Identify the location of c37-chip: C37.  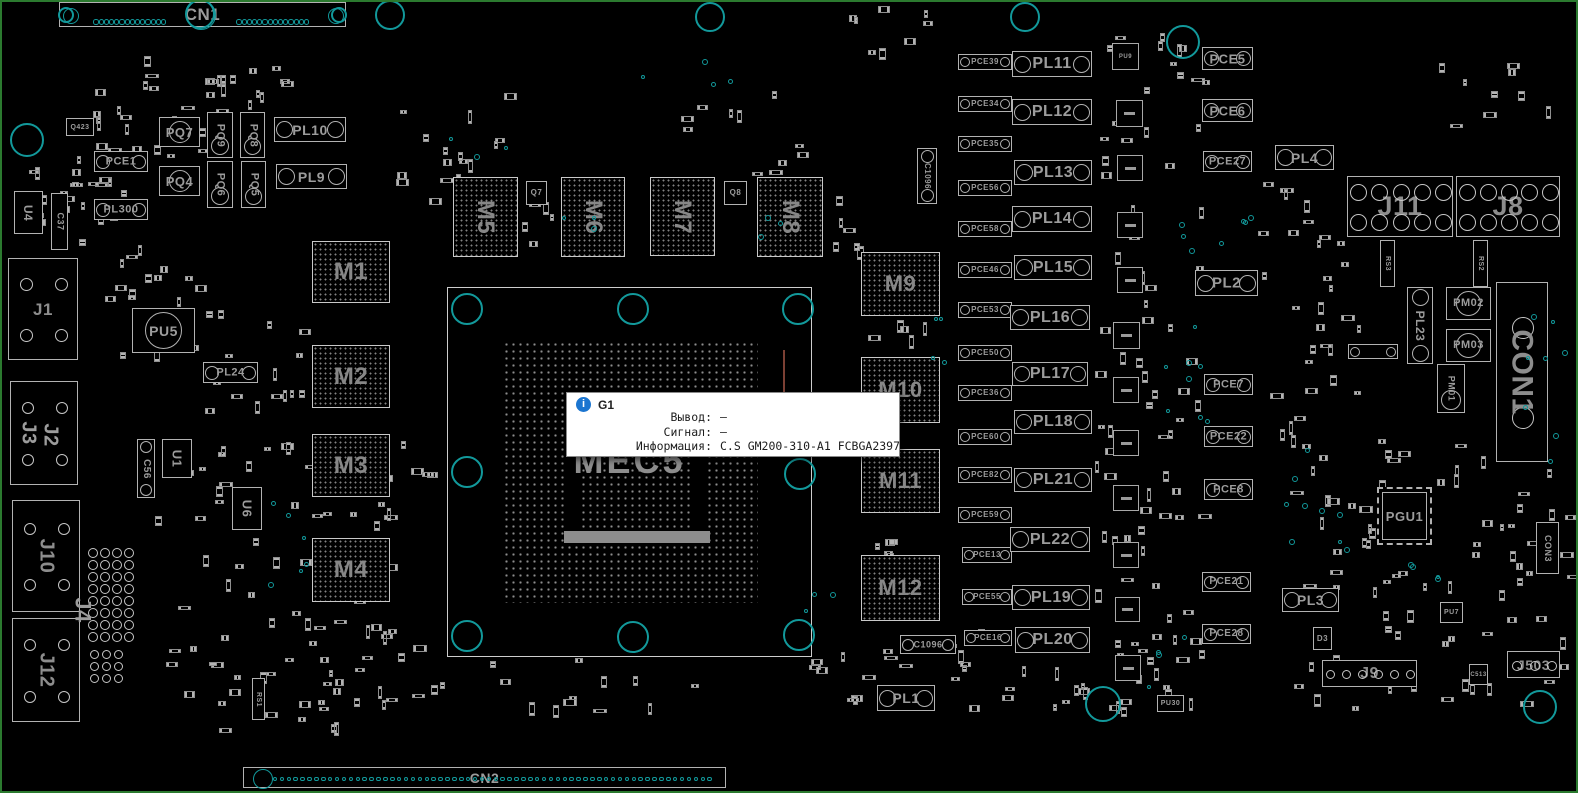
(59, 221).